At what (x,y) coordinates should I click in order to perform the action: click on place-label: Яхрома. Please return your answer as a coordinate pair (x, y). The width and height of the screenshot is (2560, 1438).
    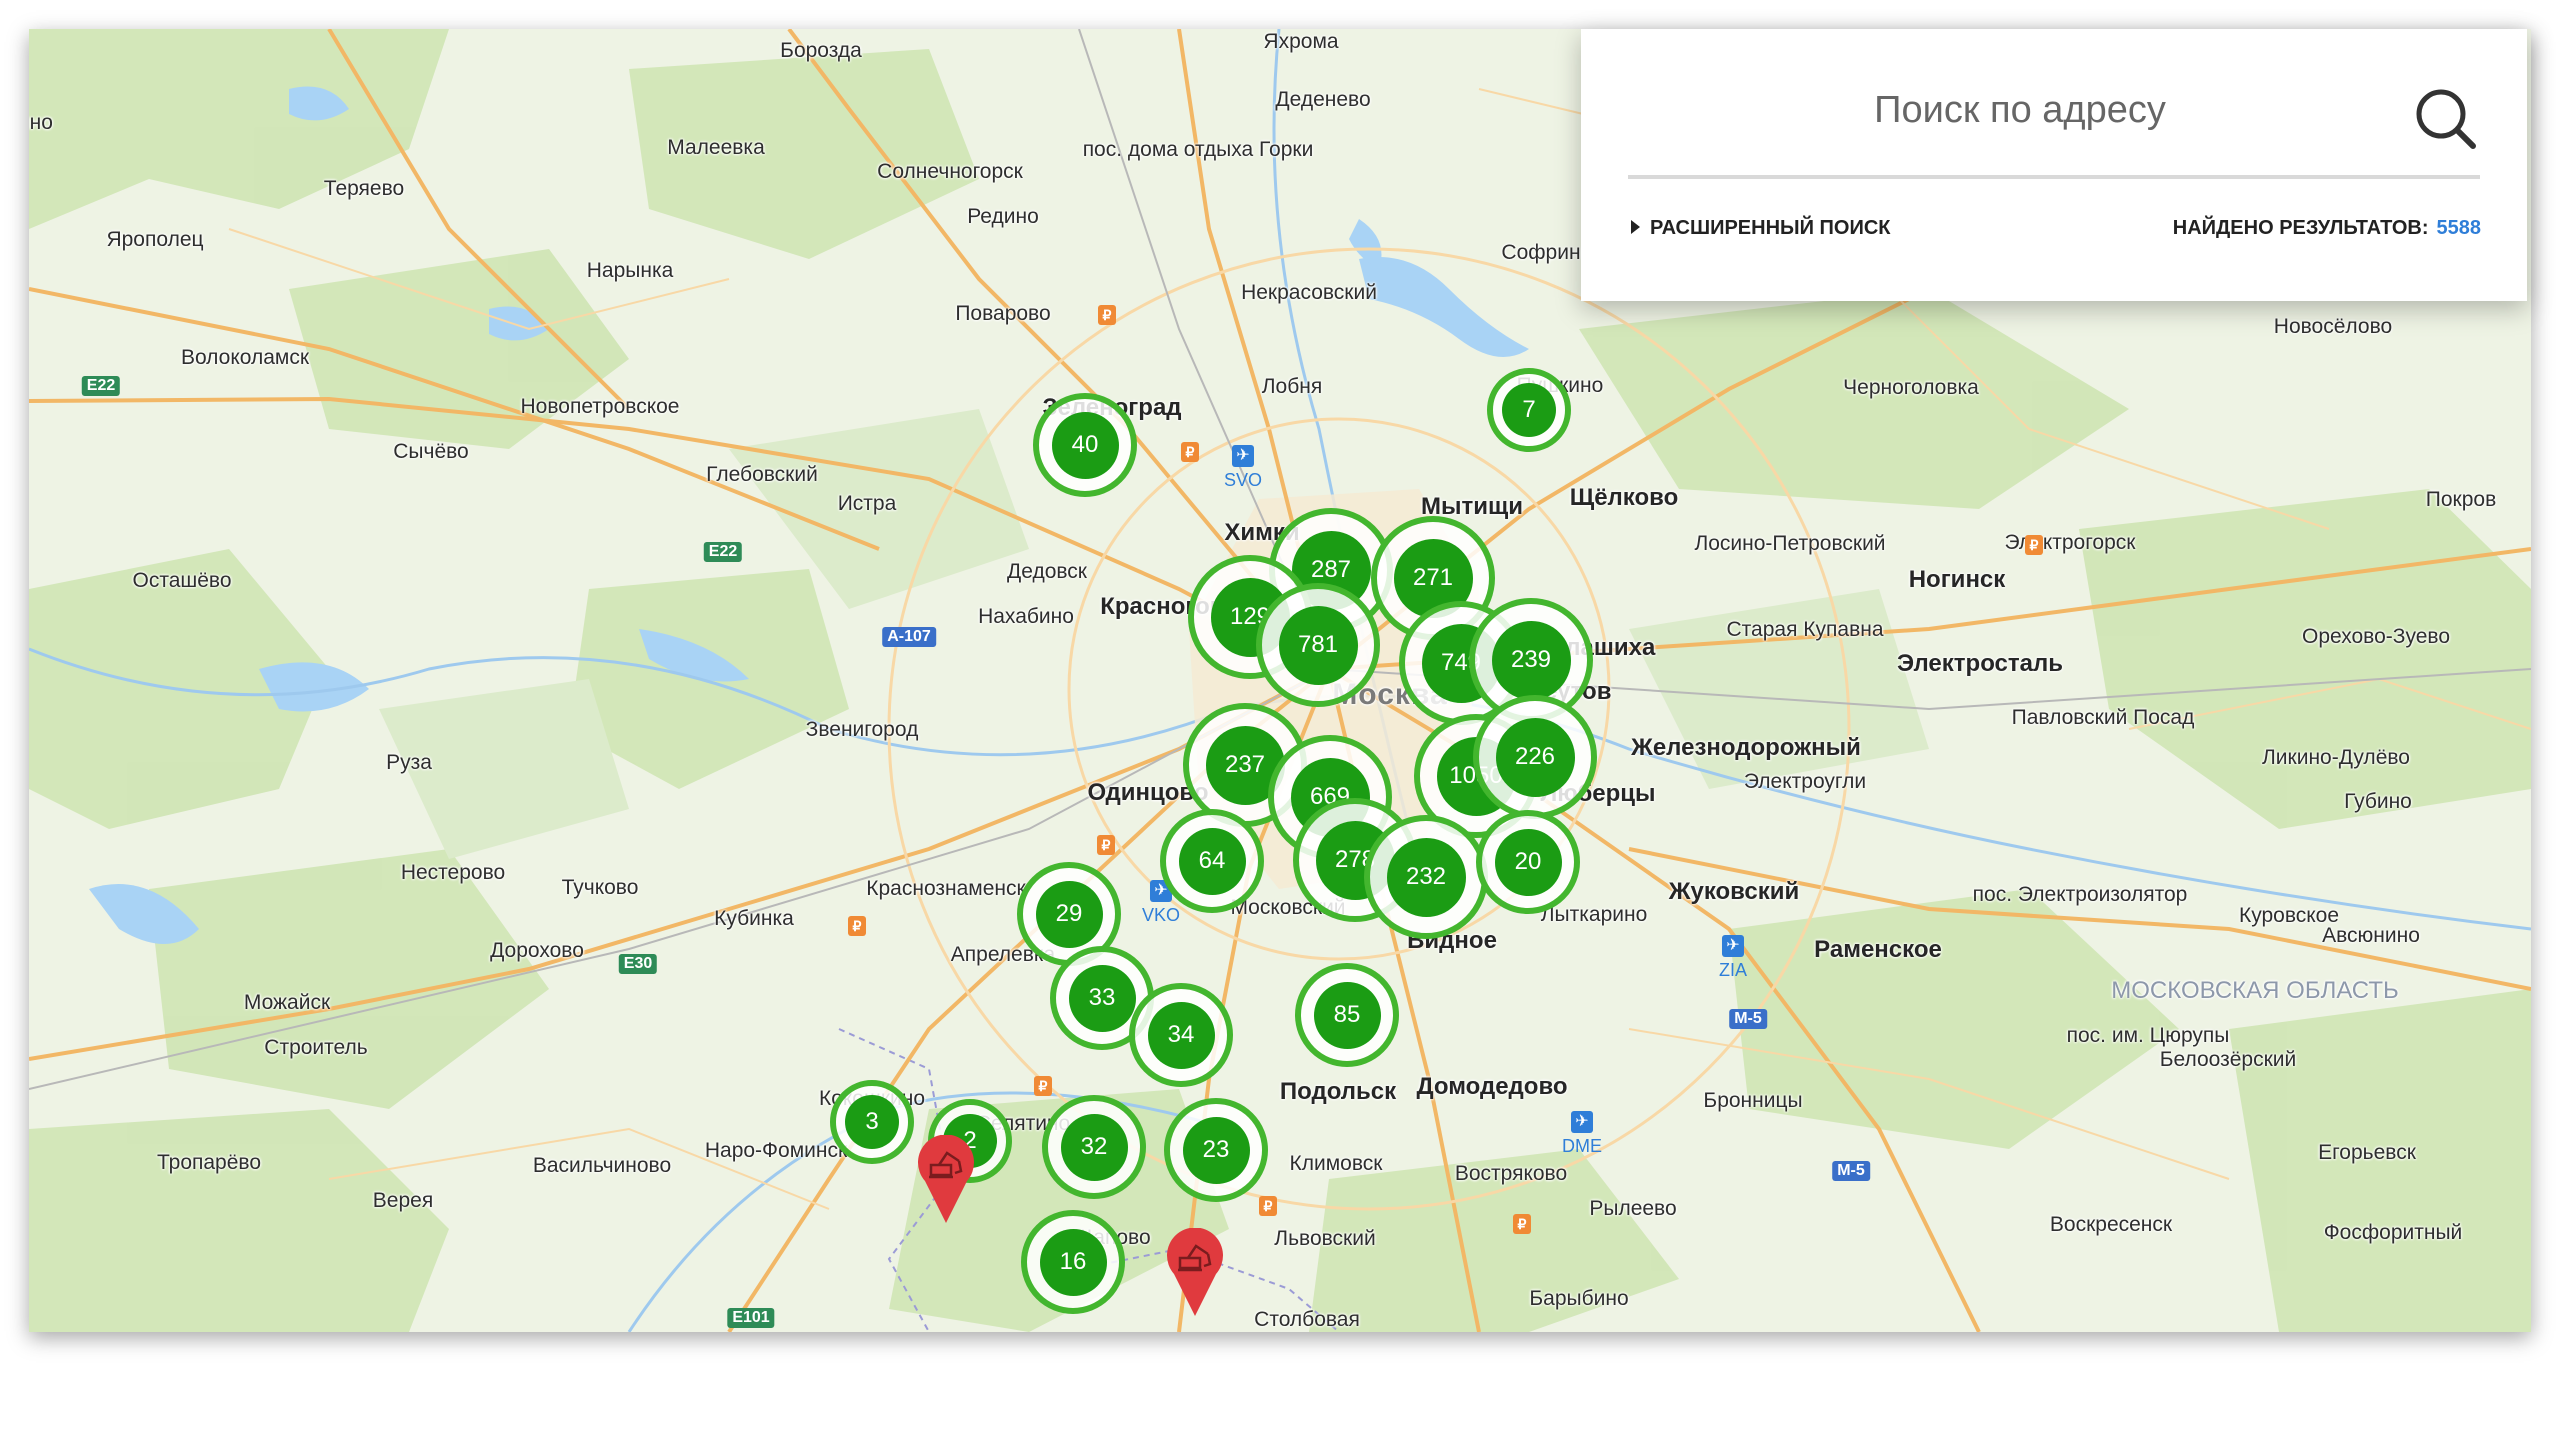
    Looking at the image, I should click on (1301, 41).